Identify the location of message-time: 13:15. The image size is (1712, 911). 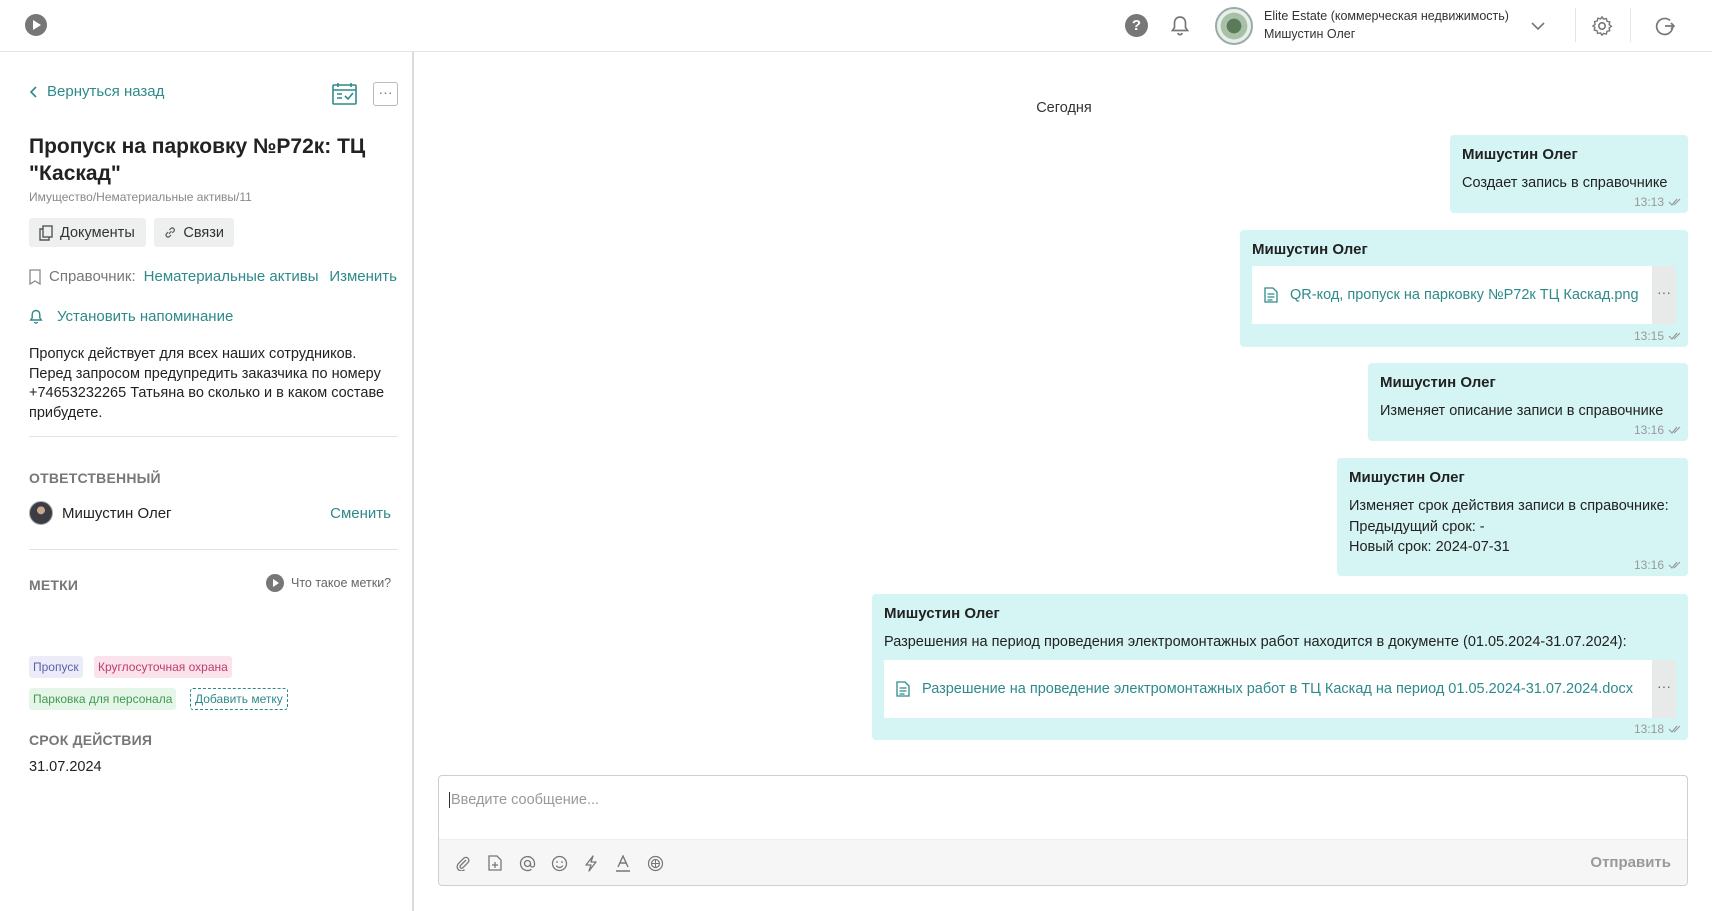
(1658, 336).